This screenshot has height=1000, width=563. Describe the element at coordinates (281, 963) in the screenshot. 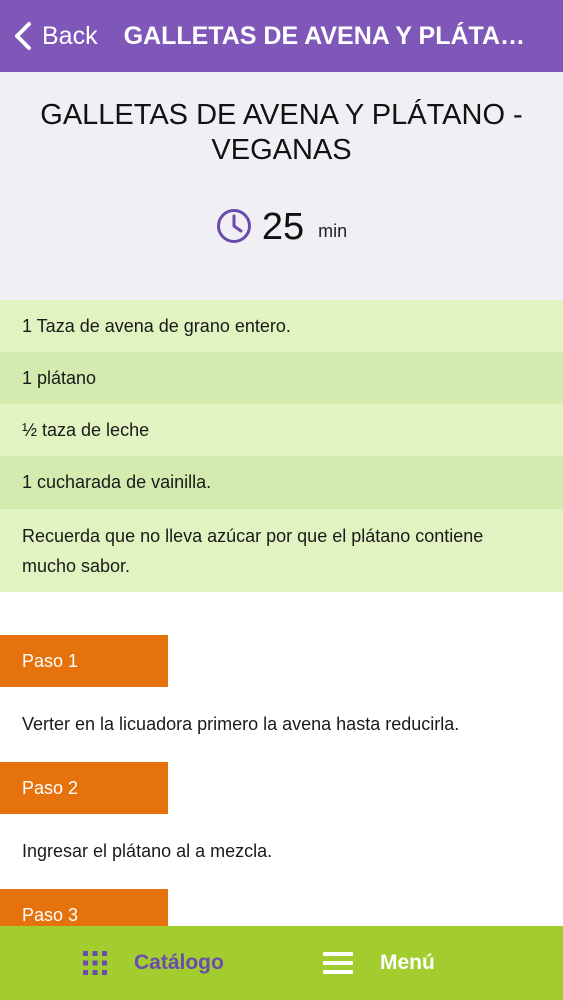

I see `bottom-tab-bar: Catálogo Menú` at that location.